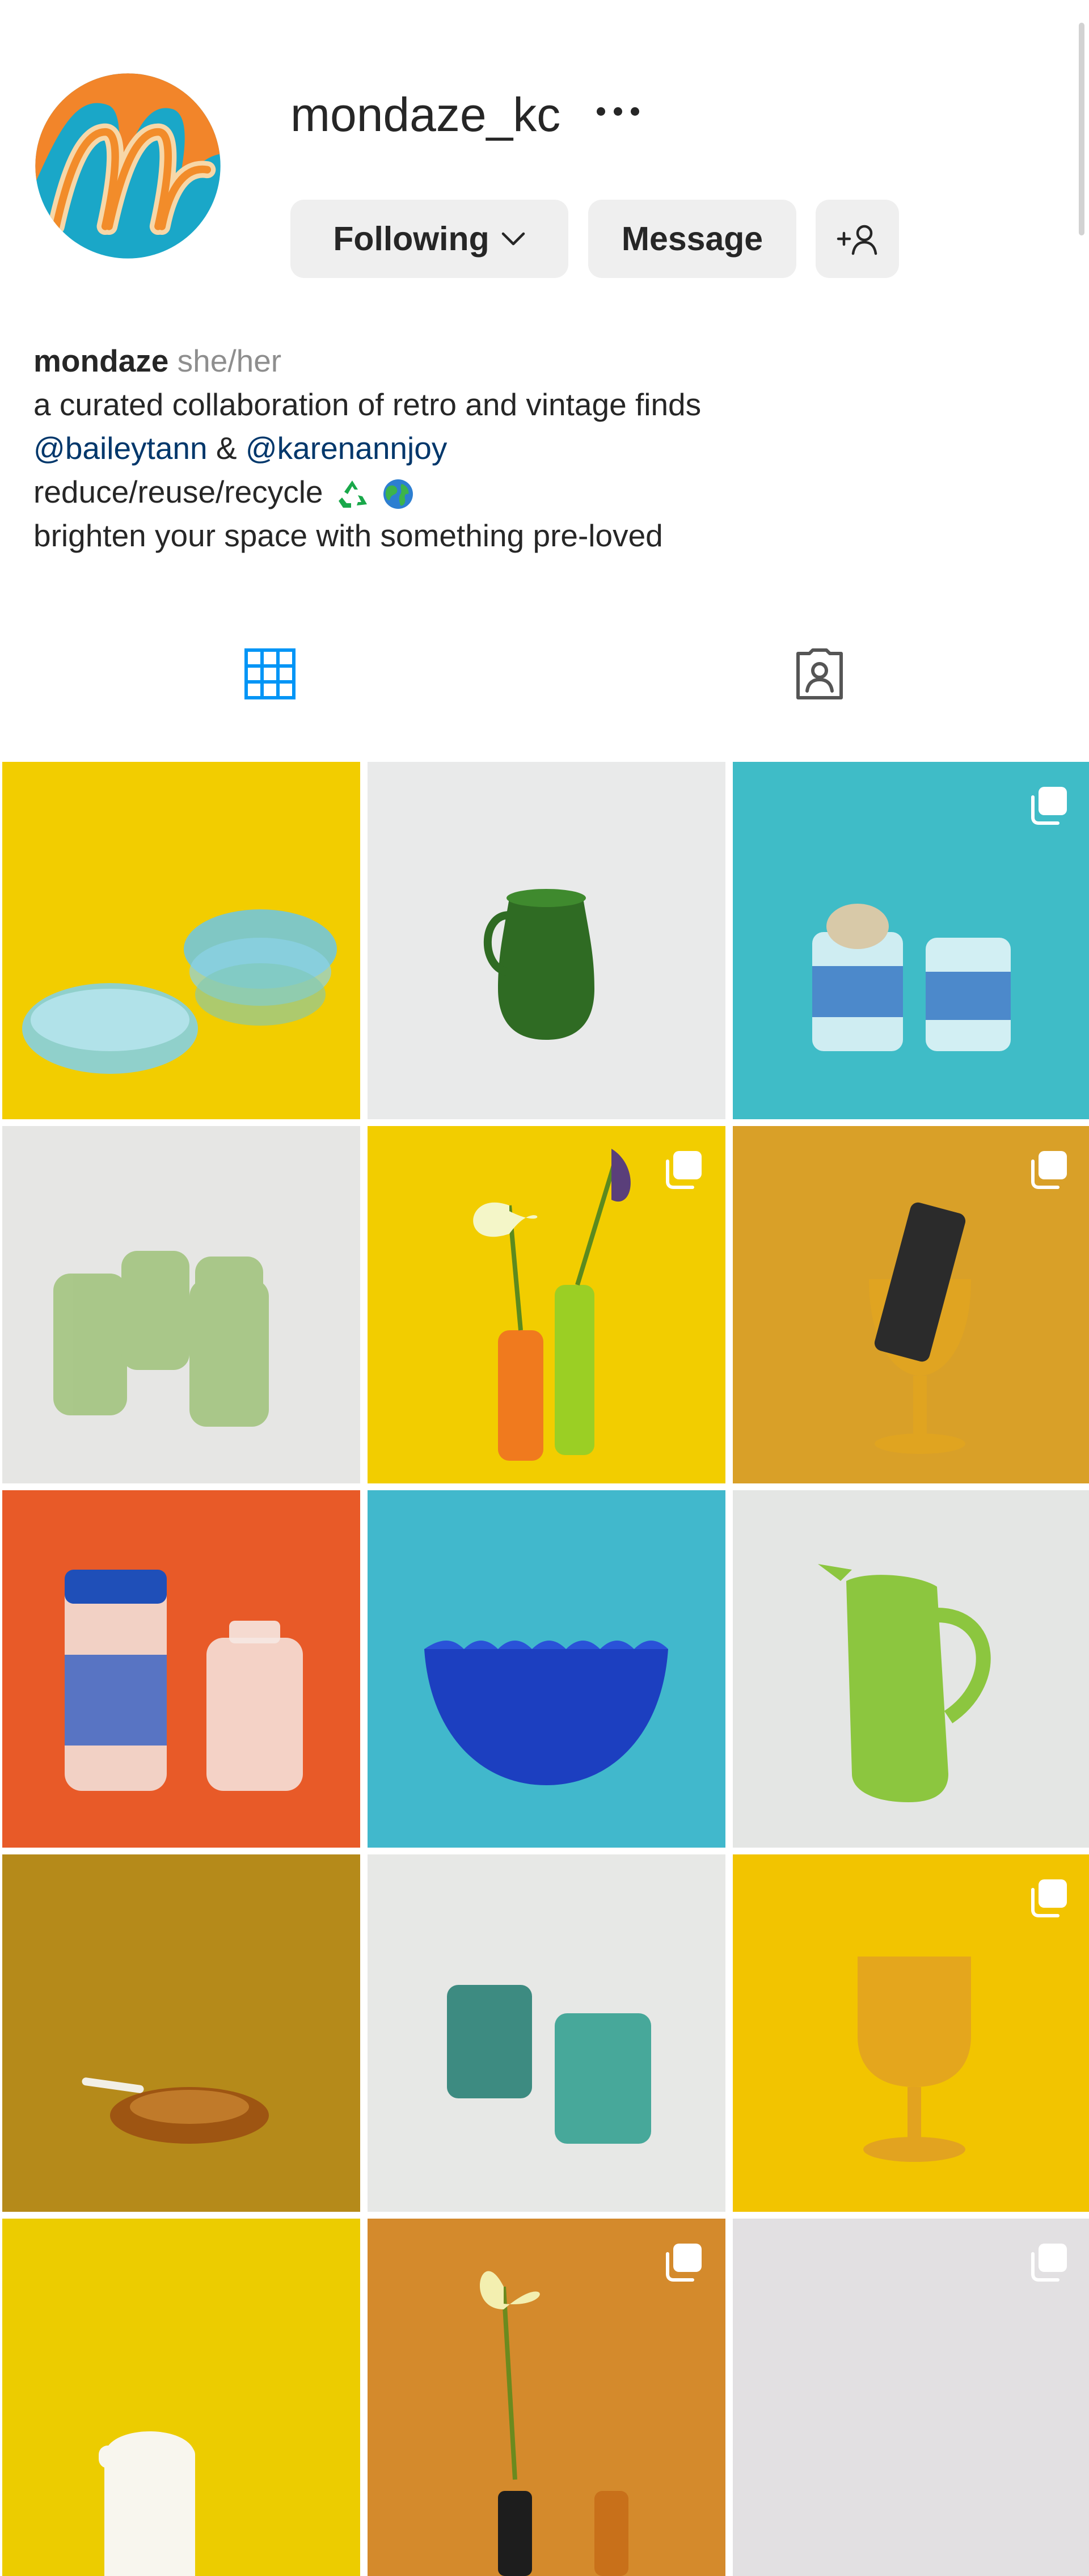  I want to click on globe-icon, so click(398, 494).